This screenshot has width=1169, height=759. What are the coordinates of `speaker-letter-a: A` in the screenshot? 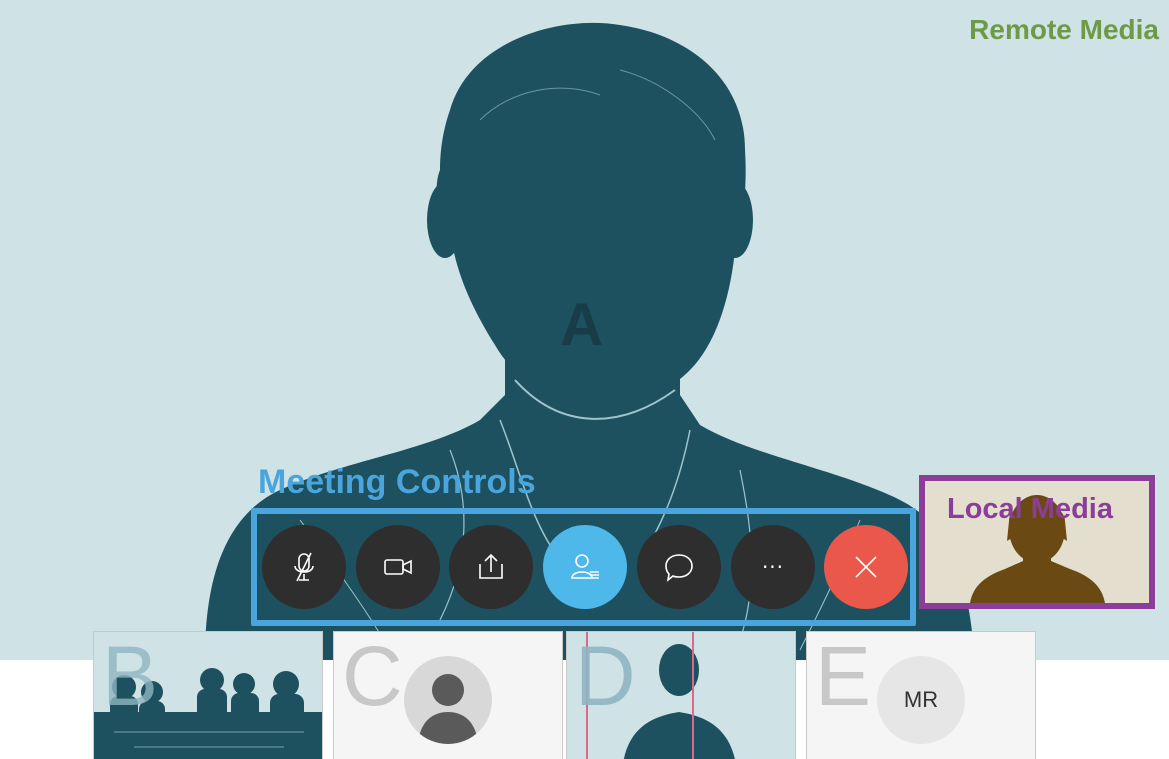 It's located at (582, 324).